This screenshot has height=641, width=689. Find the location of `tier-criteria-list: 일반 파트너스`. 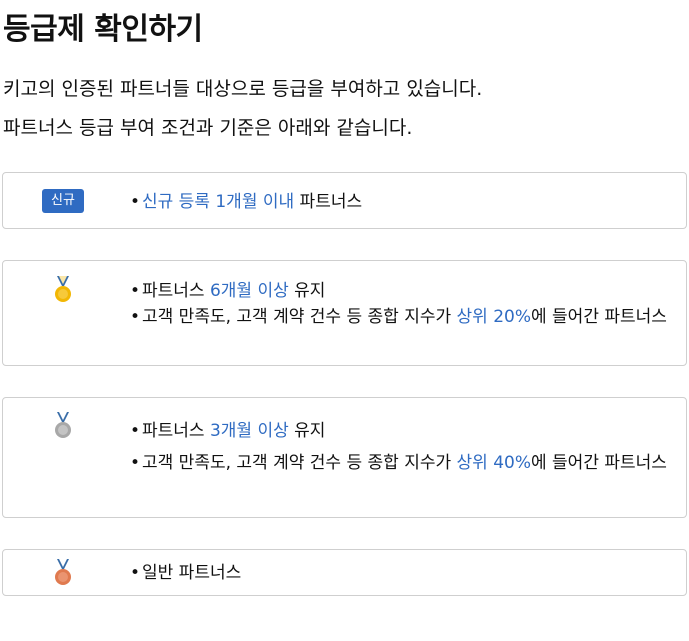

tier-criteria-list: 일반 파트너스 is located at coordinates (402, 573).